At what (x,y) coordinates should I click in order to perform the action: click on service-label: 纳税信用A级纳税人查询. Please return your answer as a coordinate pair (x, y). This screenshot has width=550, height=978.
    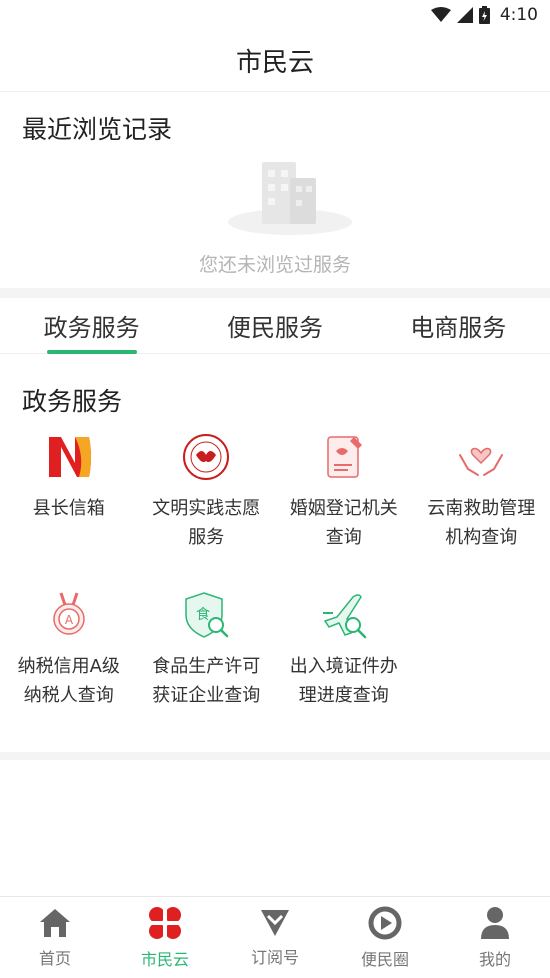
    Looking at the image, I should click on (68, 681).